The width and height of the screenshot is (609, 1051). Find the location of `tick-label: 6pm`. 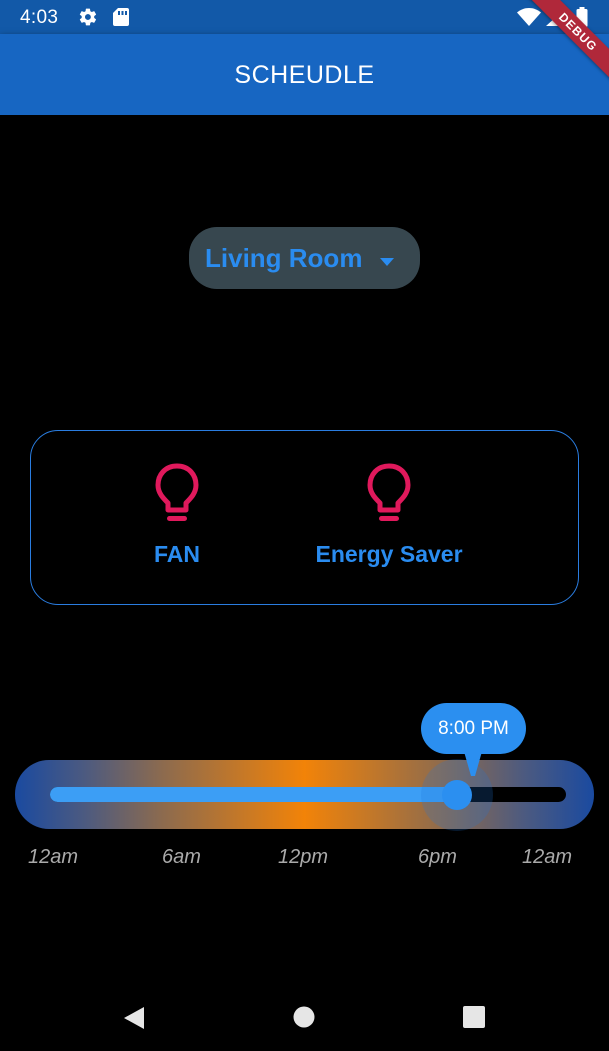

tick-label: 6pm is located at coordinates (437, 857).